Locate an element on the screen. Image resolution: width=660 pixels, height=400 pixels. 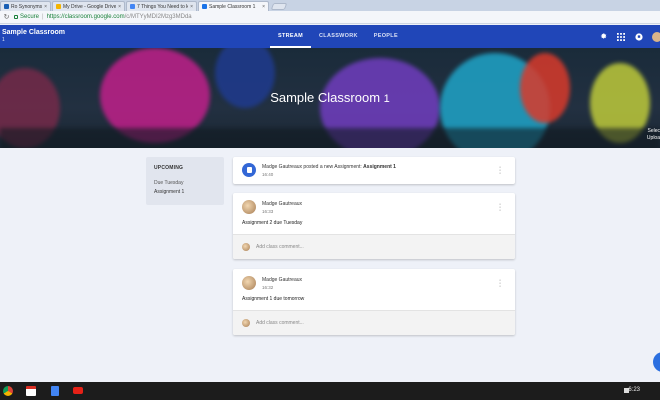
tab-label: 7 Things You Need to k is located at coordinates (163, 6).